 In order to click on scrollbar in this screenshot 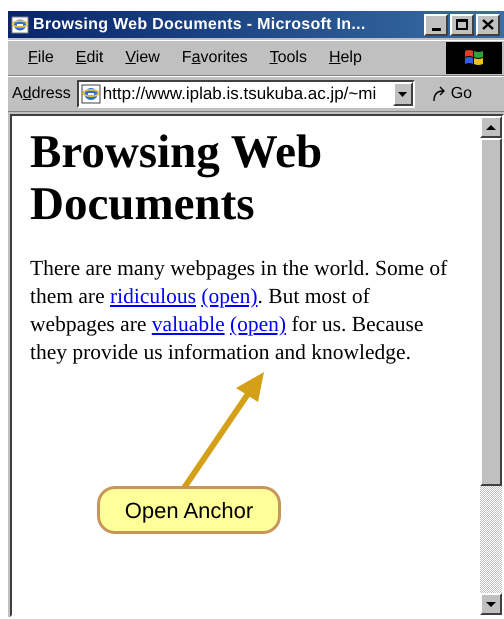, I will do `click(491, 365)`.